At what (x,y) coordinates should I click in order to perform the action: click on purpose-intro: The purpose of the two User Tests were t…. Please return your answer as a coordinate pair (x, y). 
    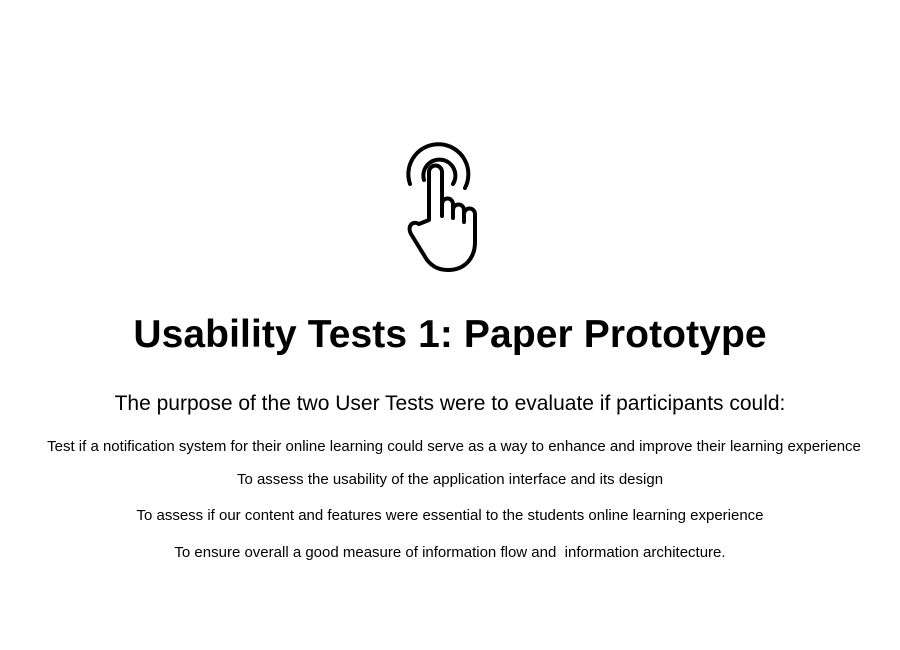
    Looking at the image, I should click on (450, 403).